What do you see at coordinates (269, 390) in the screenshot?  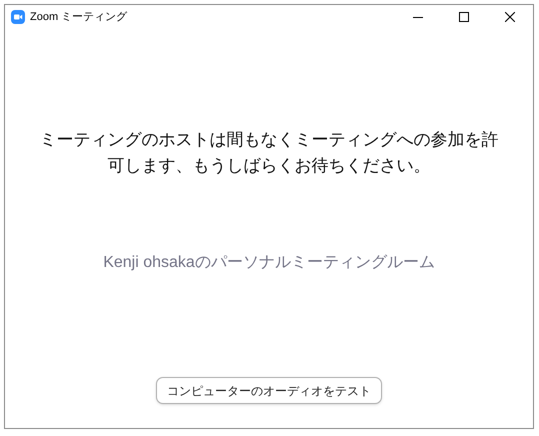 I see `test-audio-button: コンピューターのオーディオをテスト` at bounding box center [269, 390].